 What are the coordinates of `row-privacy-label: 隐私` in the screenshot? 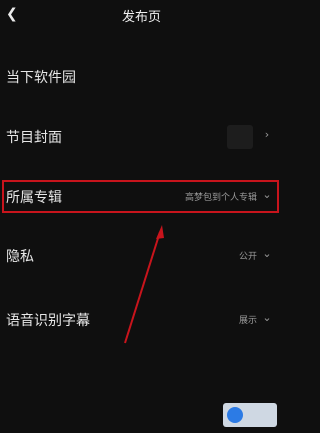 It's located at (20, 257).